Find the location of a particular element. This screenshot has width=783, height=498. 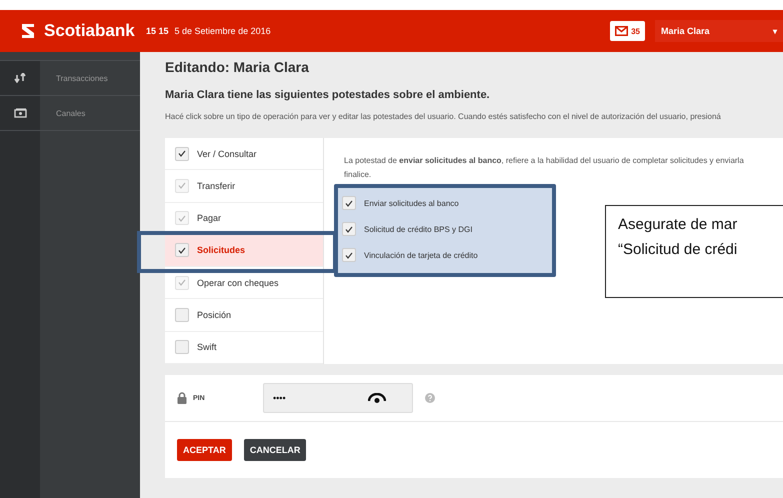

instructions-text: Hacé click sobre un tipo de operación para ver y editar las potestades del usuario. Cuando estés satisfecho con el nivel de autorización del usuario, presioná is located at coordinates (443, 116).